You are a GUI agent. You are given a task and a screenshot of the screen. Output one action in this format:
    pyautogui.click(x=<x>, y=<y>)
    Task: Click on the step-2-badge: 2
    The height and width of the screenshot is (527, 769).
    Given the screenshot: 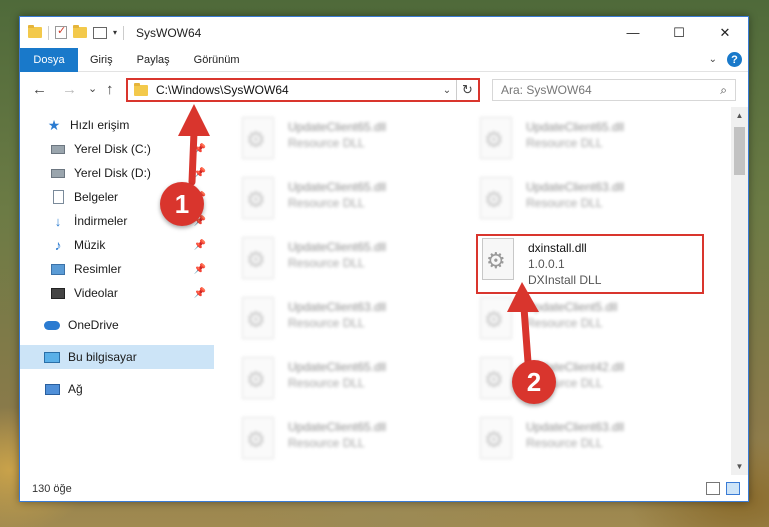 What is the action you would take?
    pyautogui.click(x=534, y=382)
    